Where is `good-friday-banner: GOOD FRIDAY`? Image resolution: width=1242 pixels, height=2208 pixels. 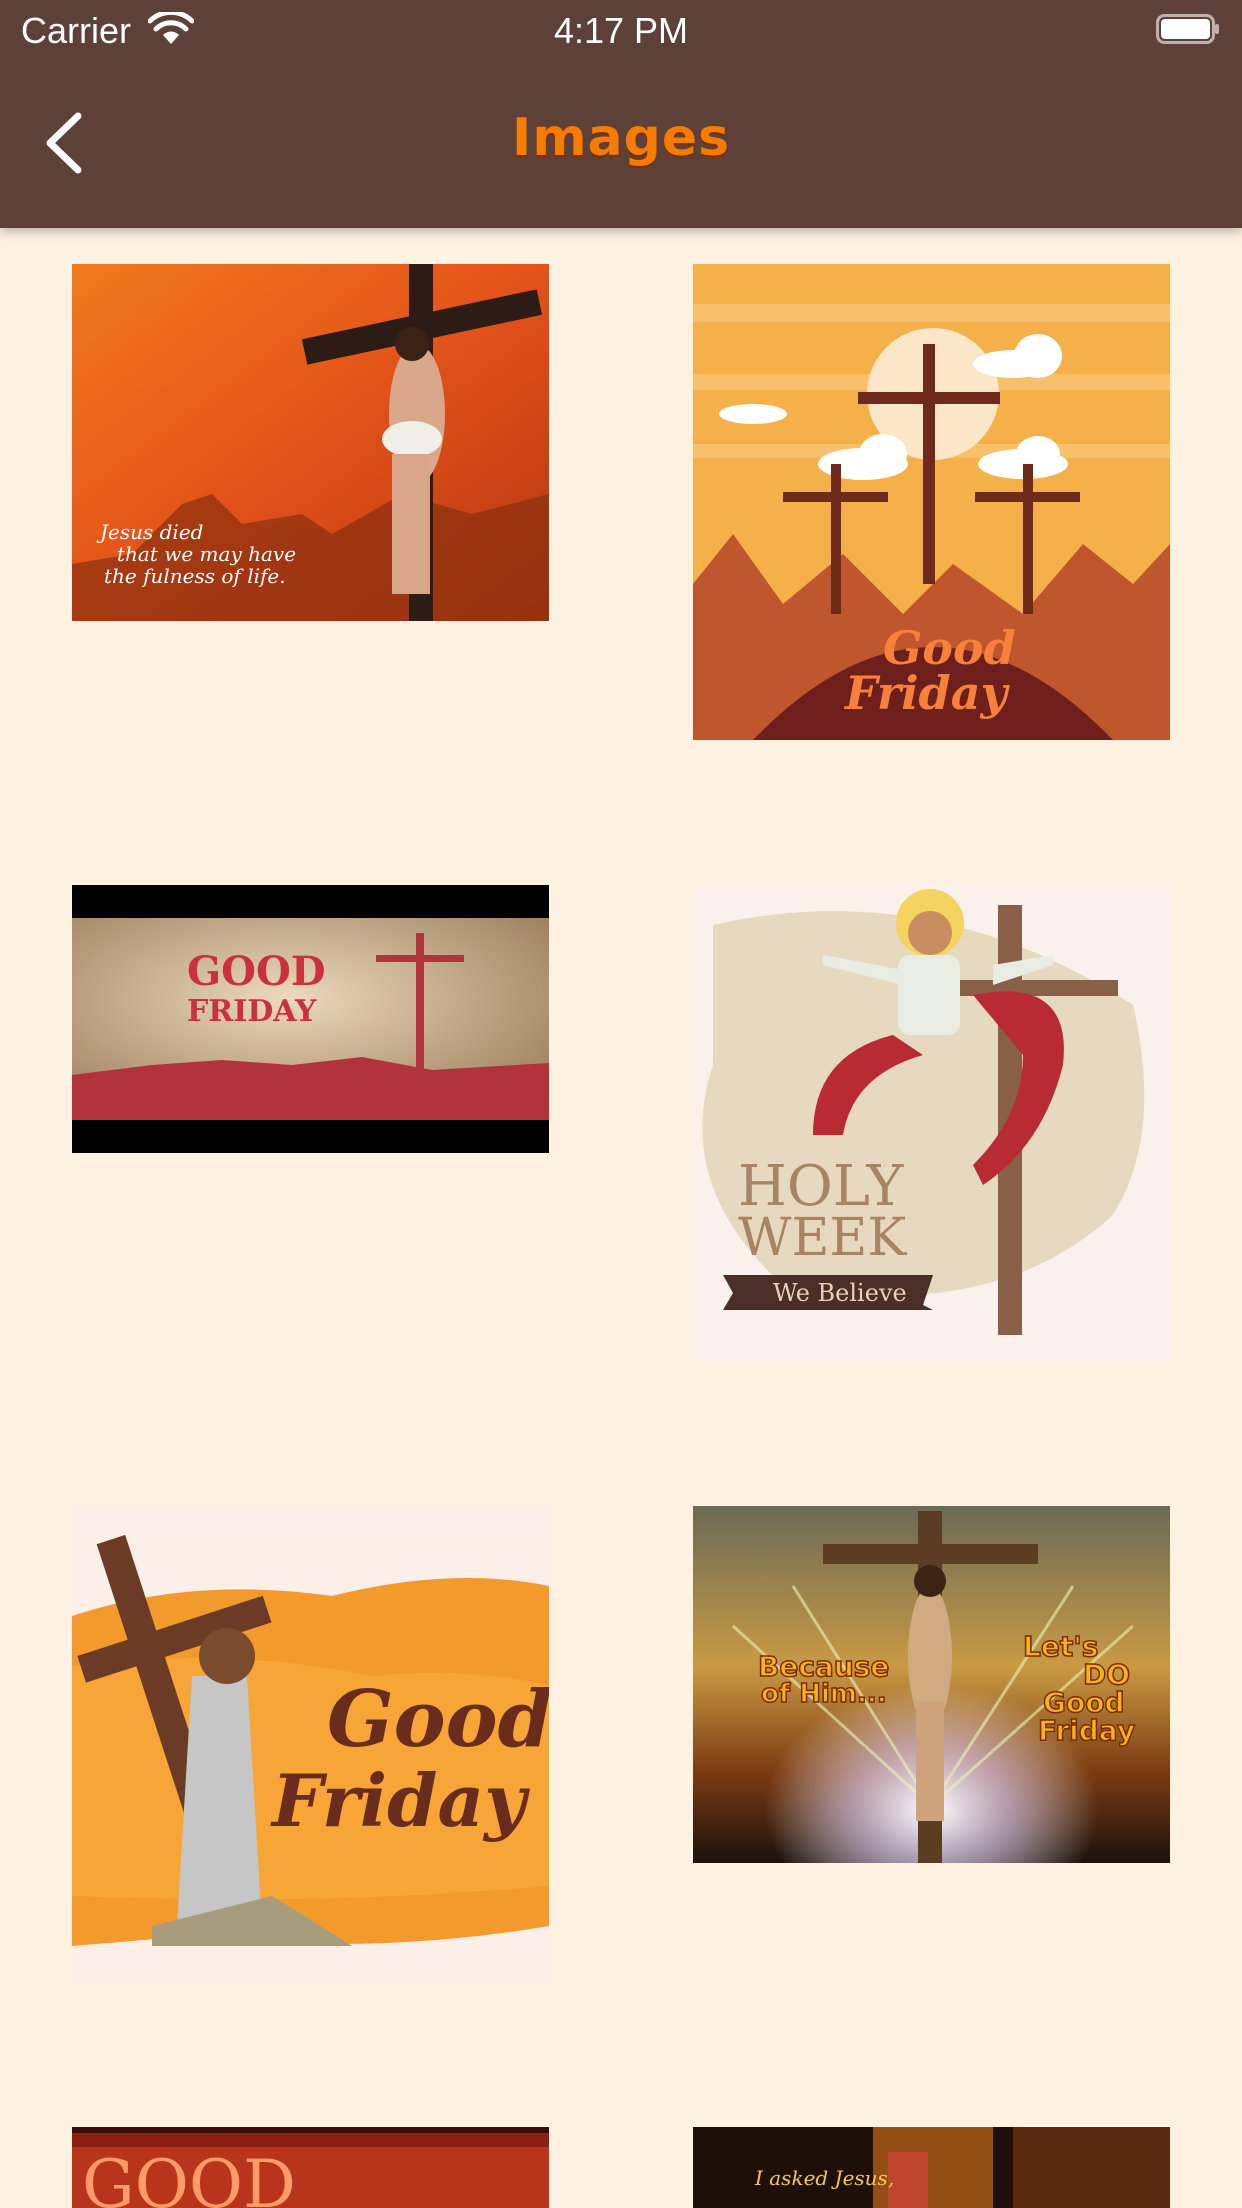
good-friday-banner: GOOD FRIDAY is located at coordinates (310, 1019).